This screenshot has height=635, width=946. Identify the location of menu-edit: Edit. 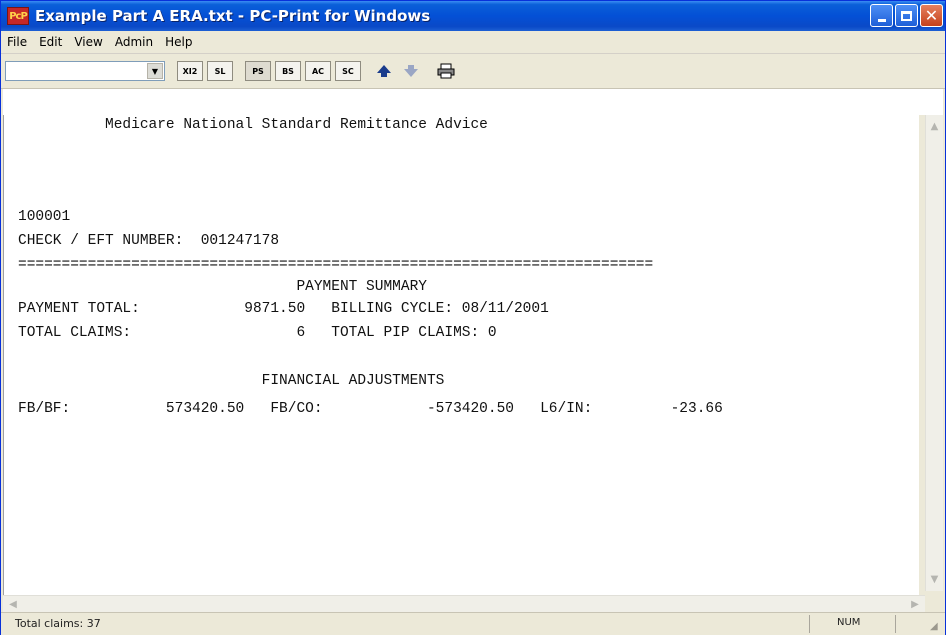
(50, 42).